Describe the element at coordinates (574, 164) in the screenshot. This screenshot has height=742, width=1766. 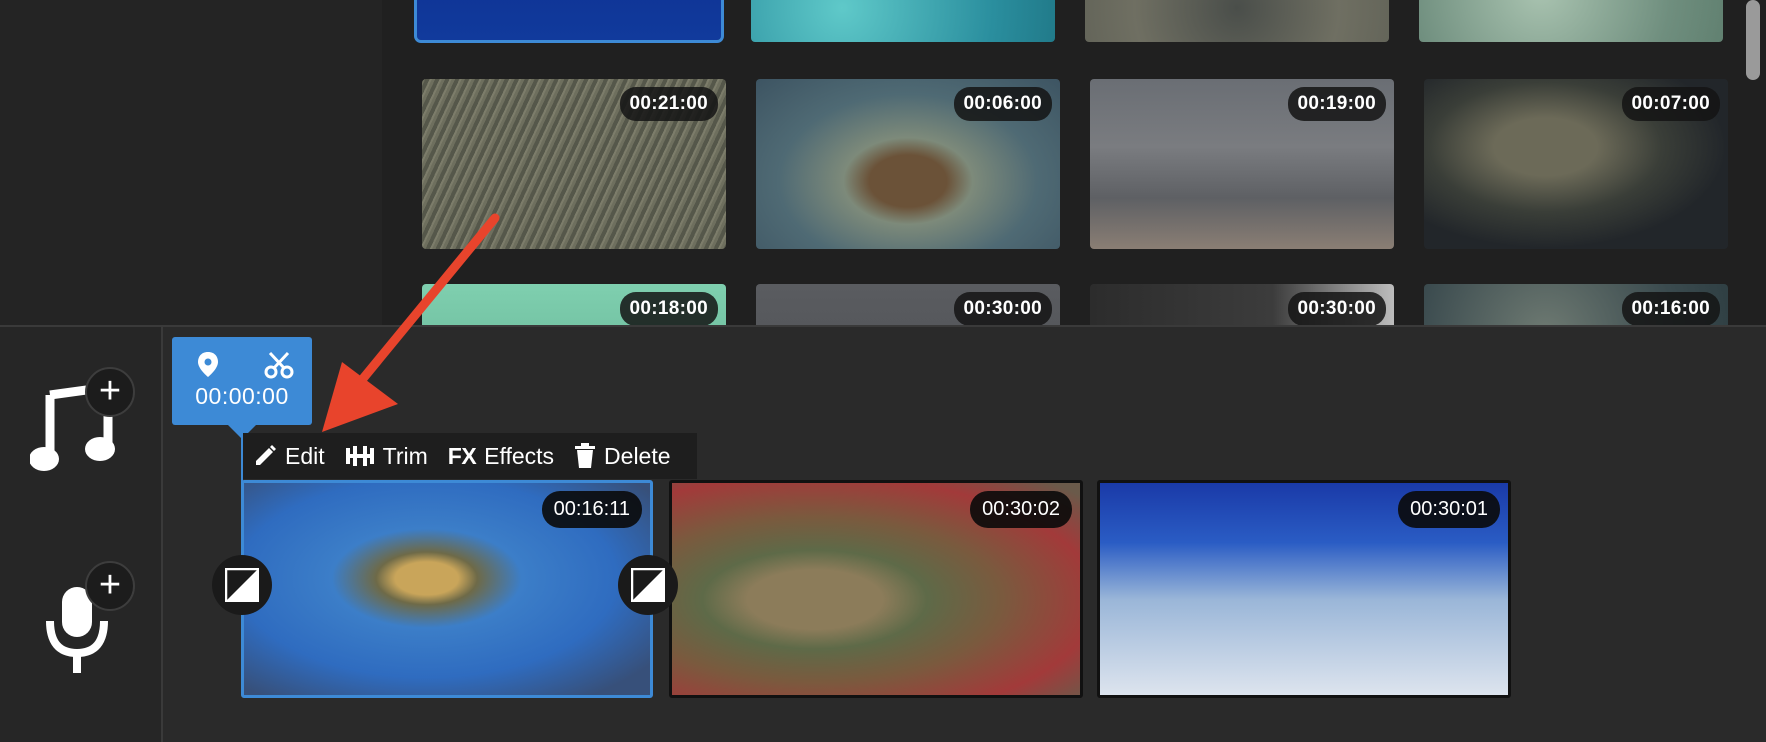
I see `media-thumbnail: 00:21:00` at that location.